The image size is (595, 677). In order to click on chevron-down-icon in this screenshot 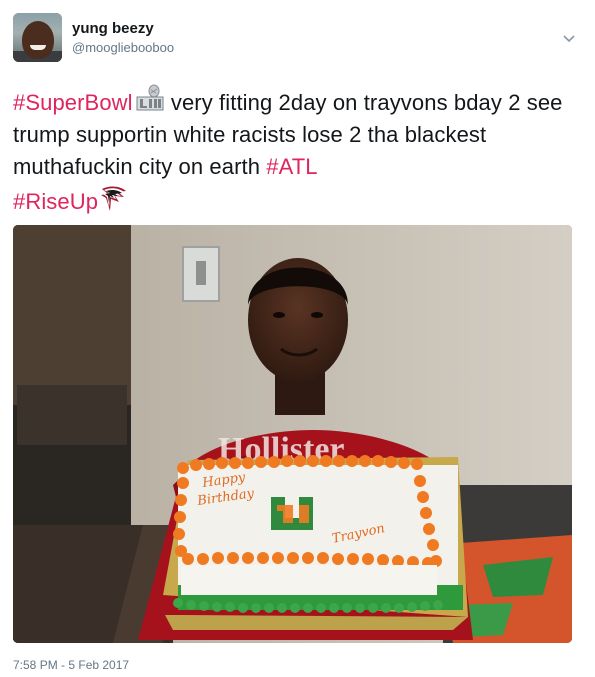, I will do `click(569, 38)`.